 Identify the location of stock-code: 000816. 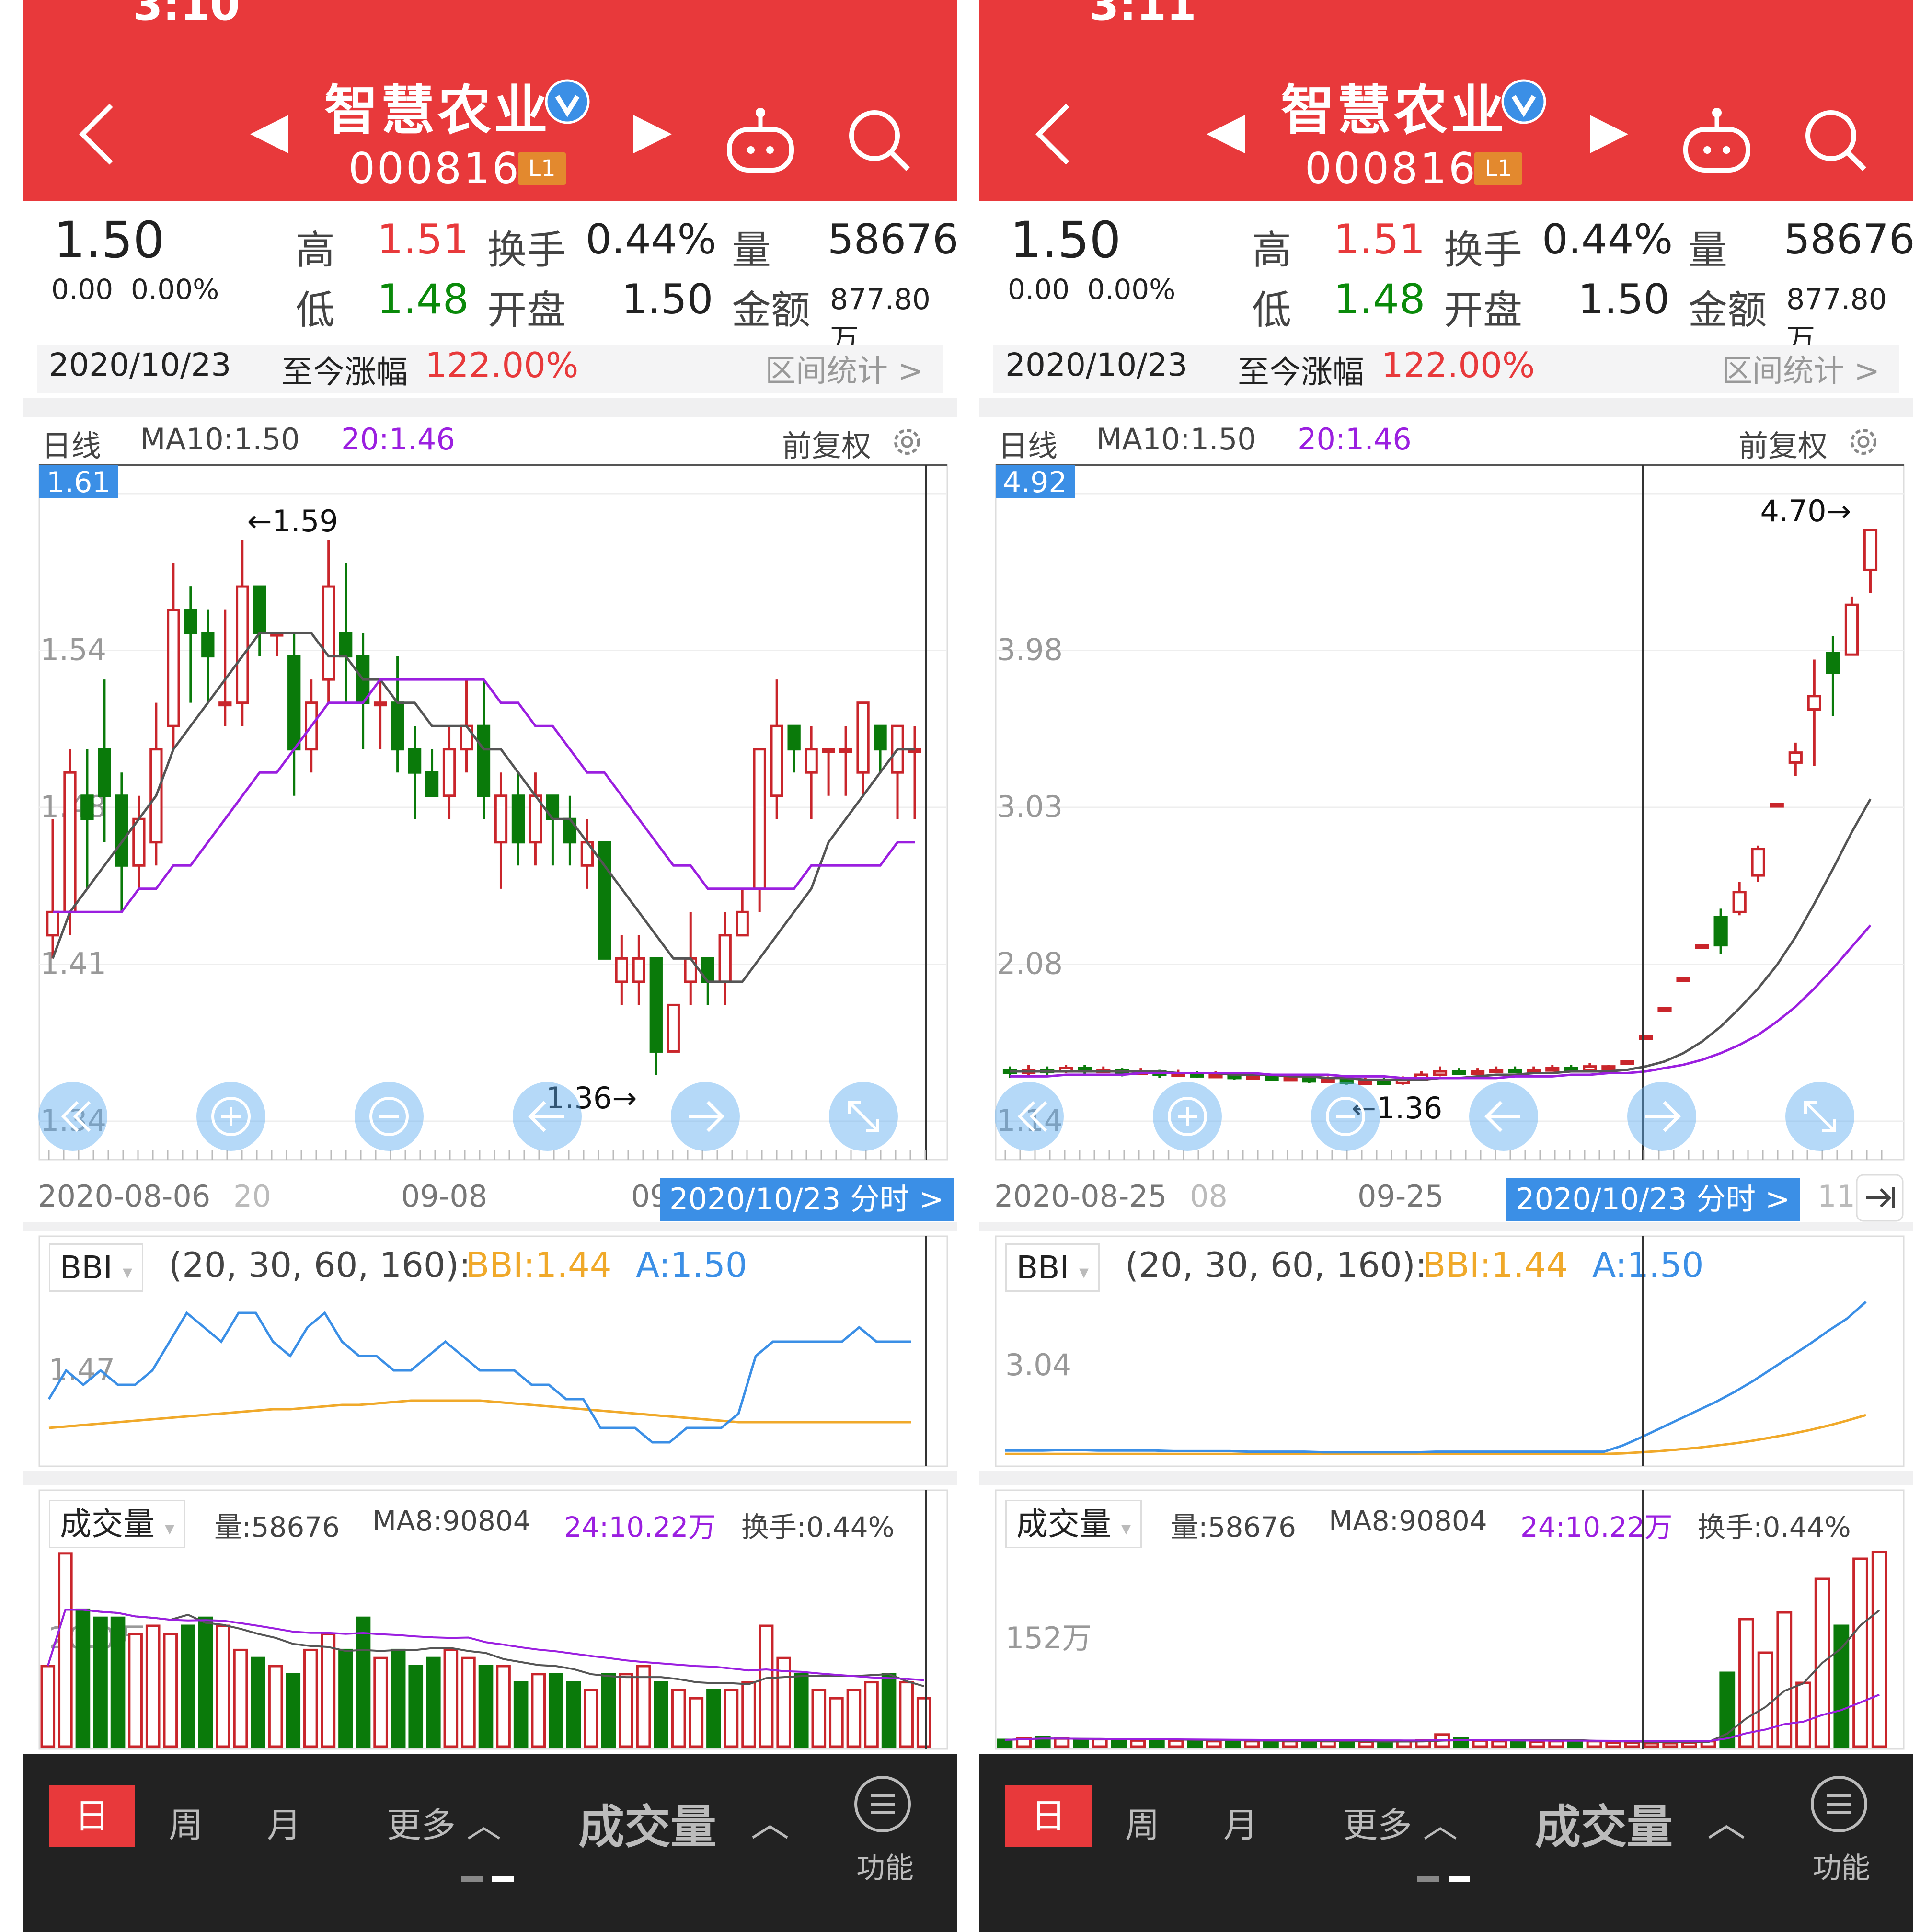
(434, 168).